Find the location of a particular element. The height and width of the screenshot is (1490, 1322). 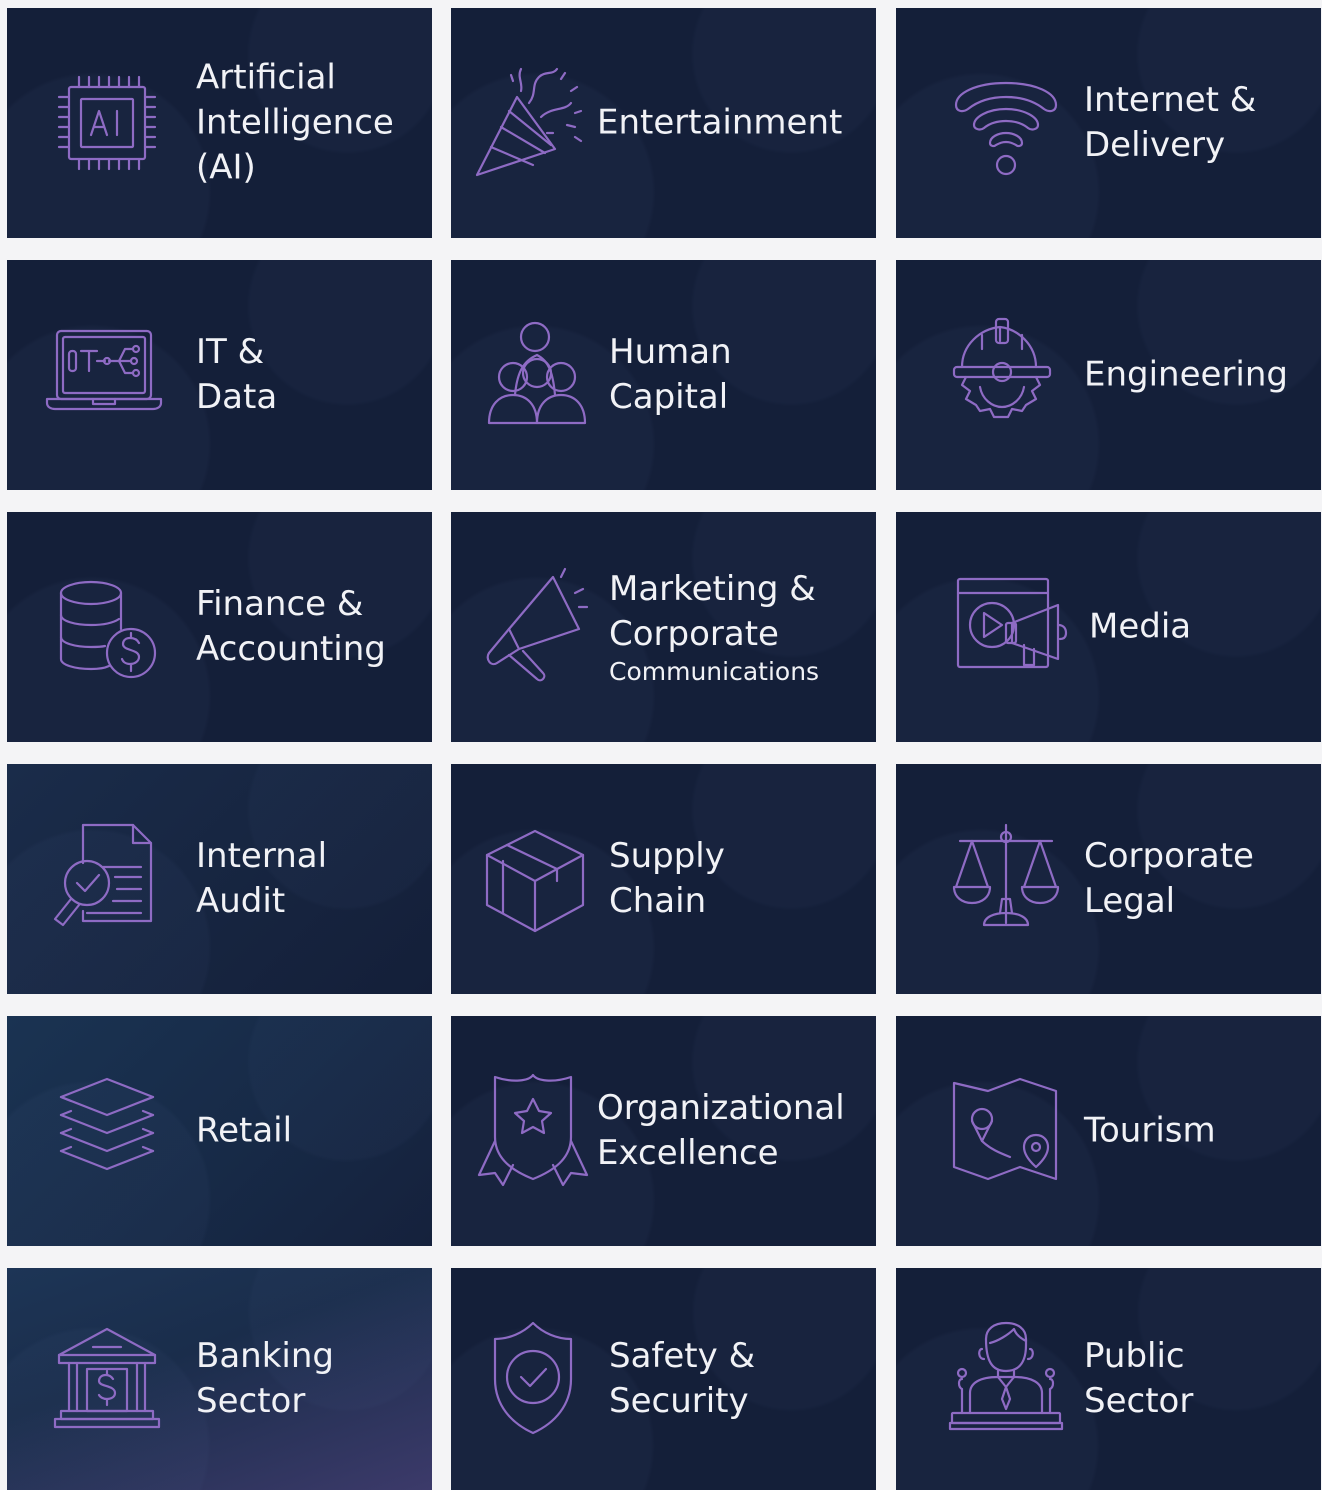

label-line: IT & is located at coordinates (230, 352).